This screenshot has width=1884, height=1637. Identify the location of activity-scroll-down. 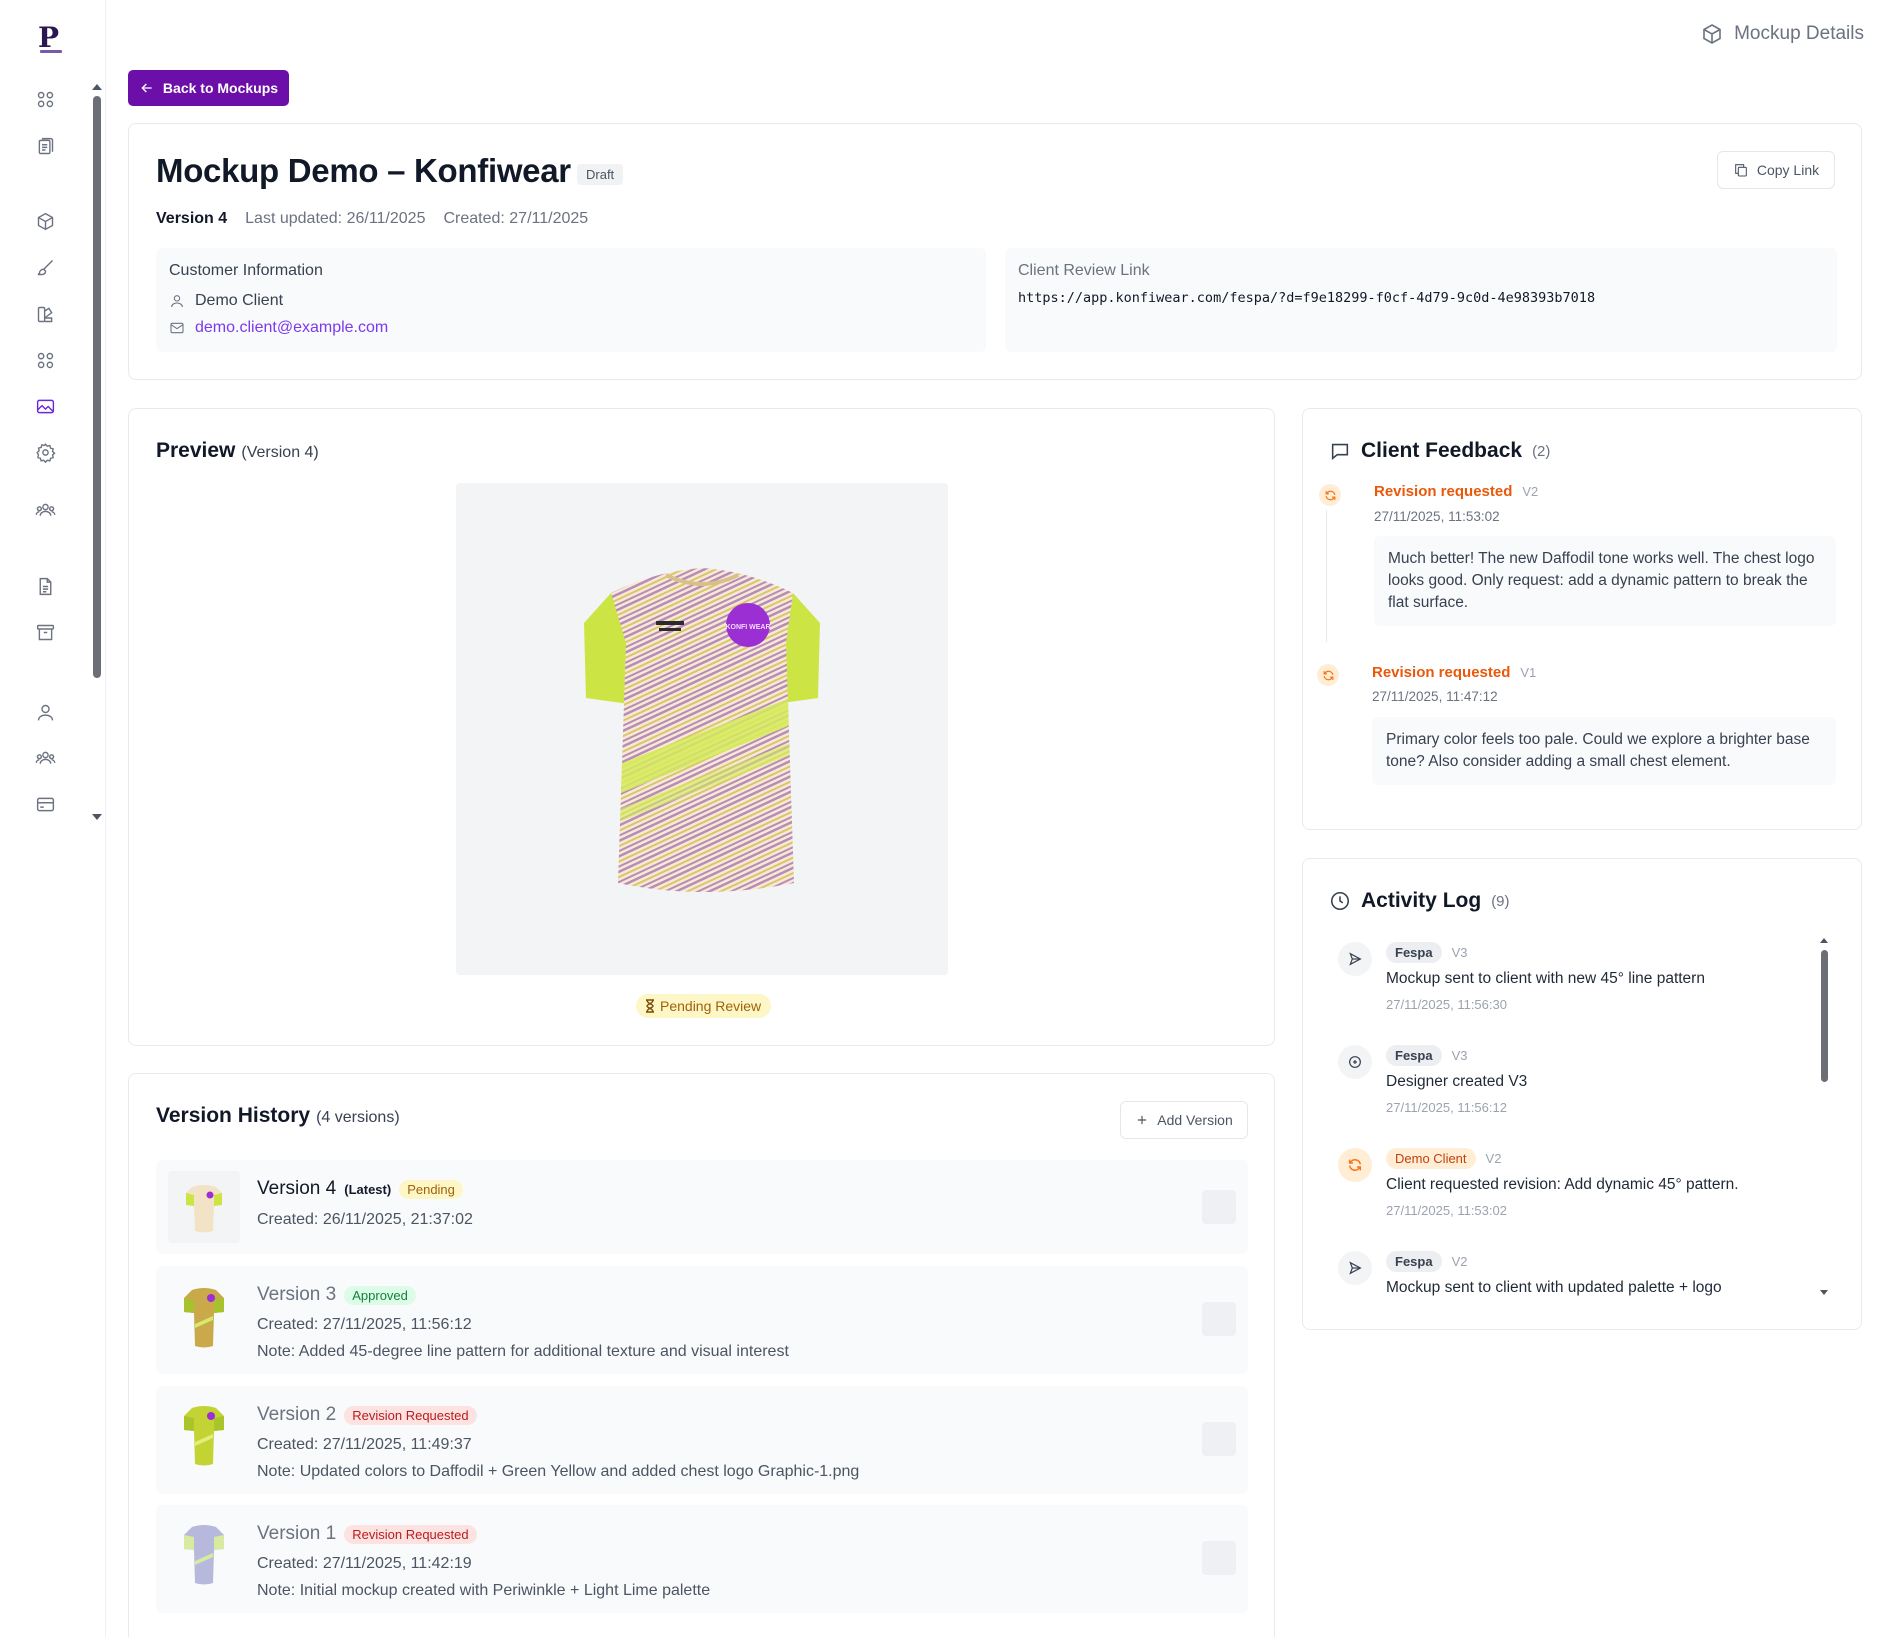
(1824, 1292).